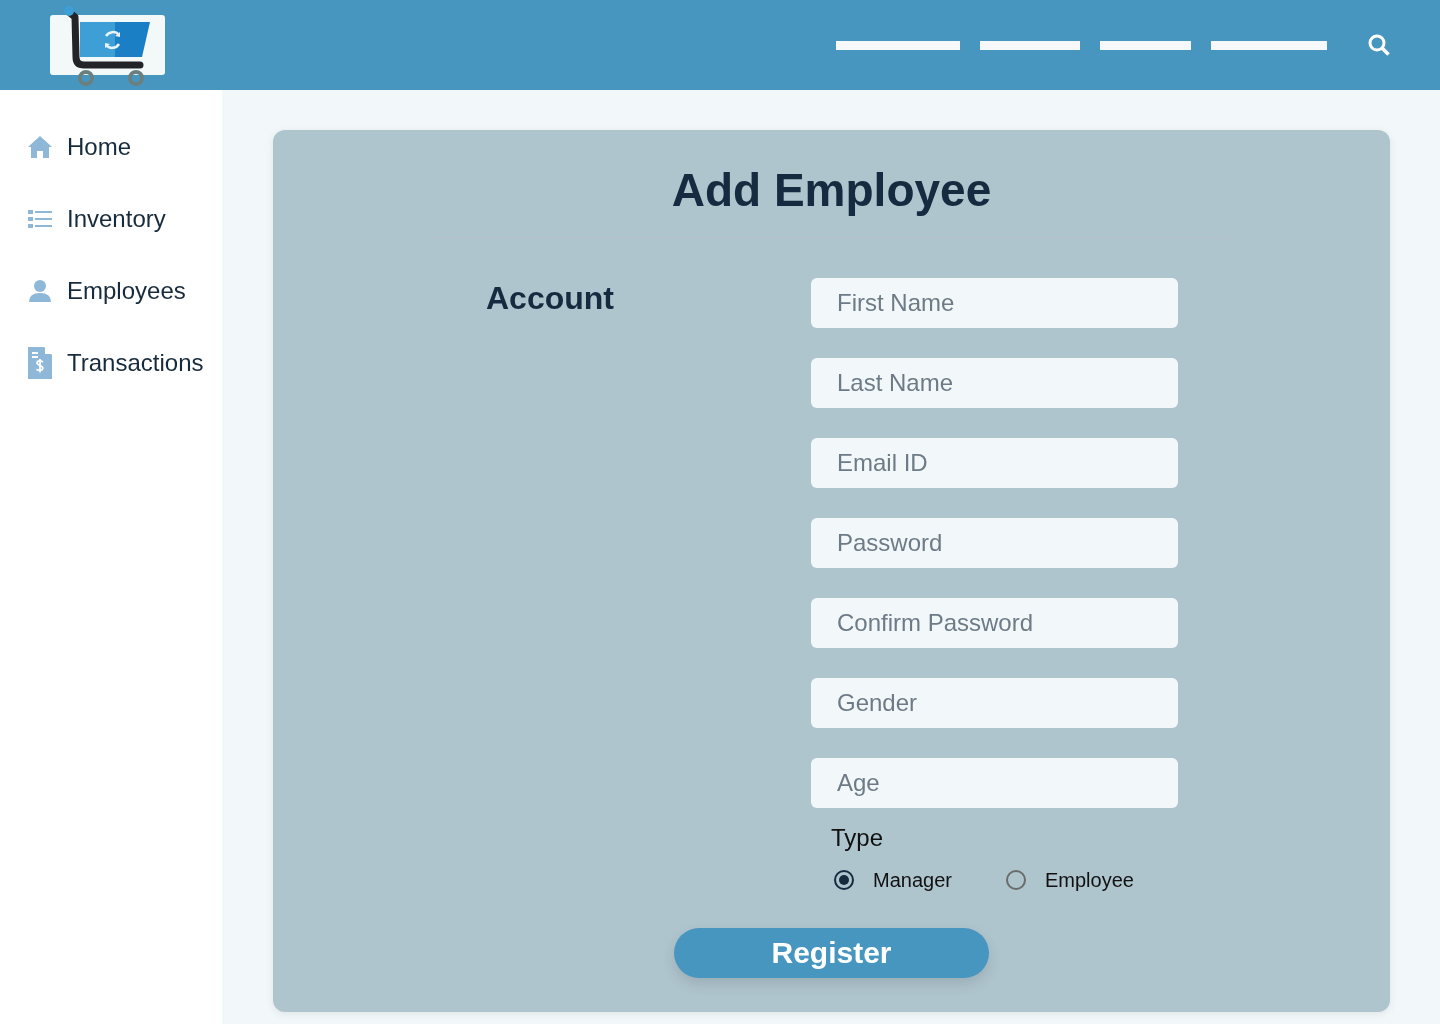 This screenshot has height=1024, width=1440. Describe the element at coordinates (994, 783) in the screenshot. I see `input-field: Age` at that location.